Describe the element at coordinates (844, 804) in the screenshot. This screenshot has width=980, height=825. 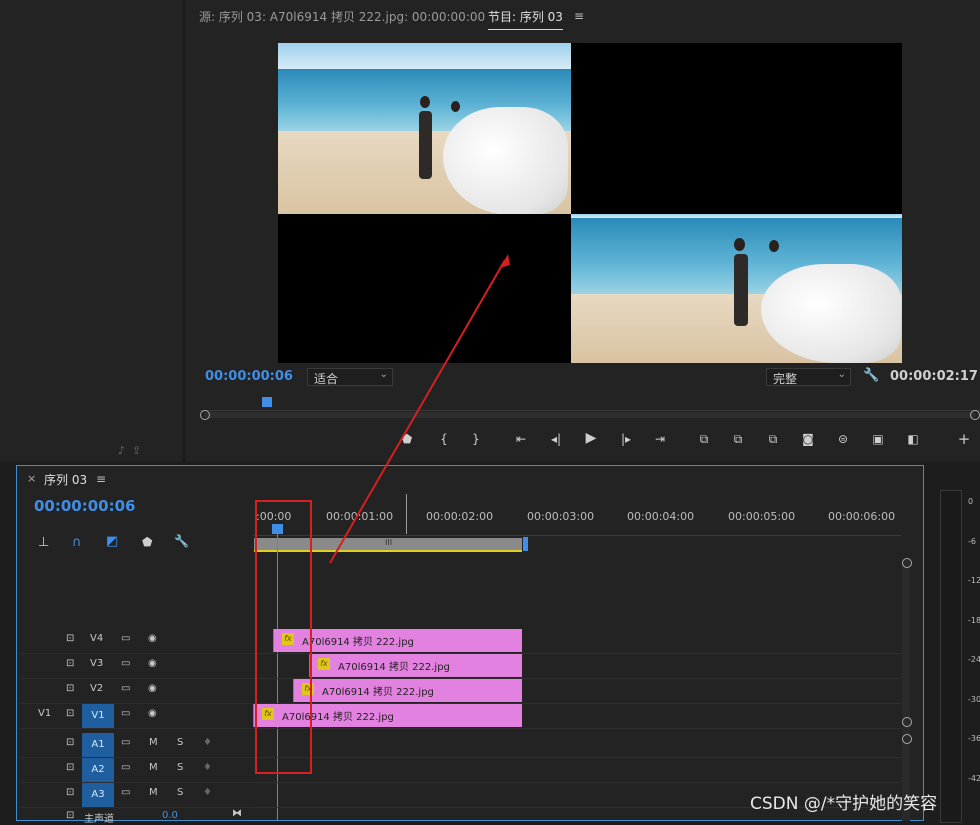
I see `watermark: CSDN @/*守护她的笑容` at that location.